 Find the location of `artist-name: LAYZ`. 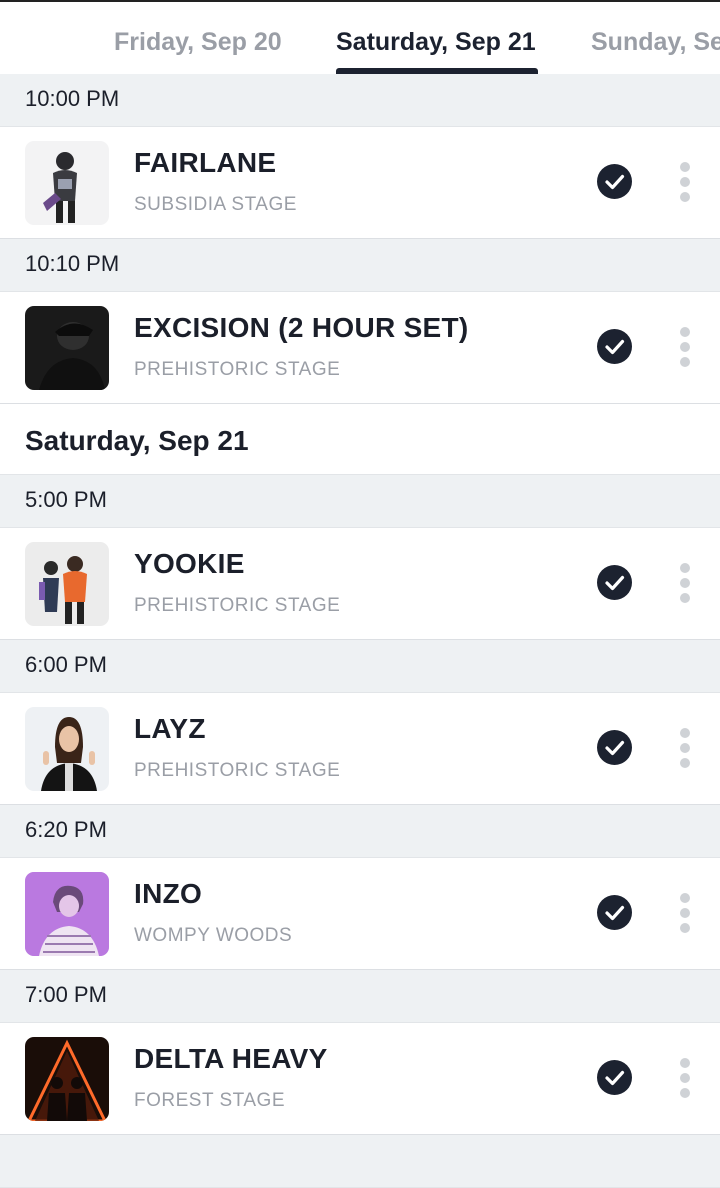

artist-name: LAYZ is located at coordinates (170, 728).